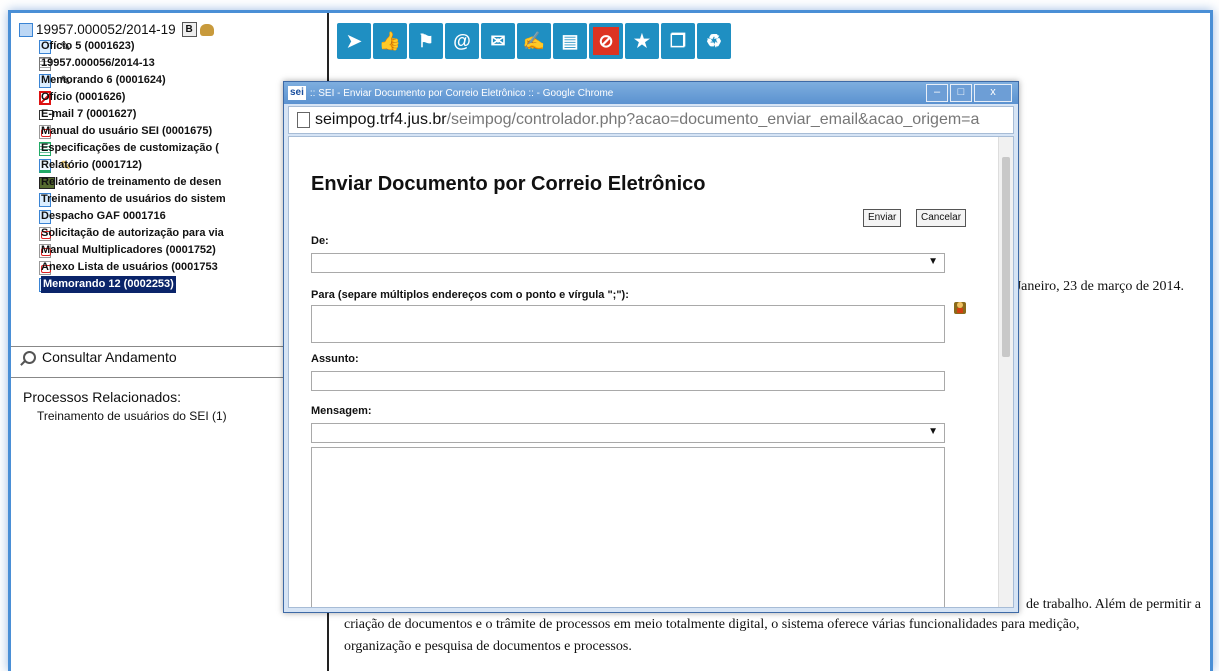 The image size is (1219, 671). Describe the element at coordinates (169, 97) in the screenshot. I see `tree-item: Ofício (0001626)` at that location.